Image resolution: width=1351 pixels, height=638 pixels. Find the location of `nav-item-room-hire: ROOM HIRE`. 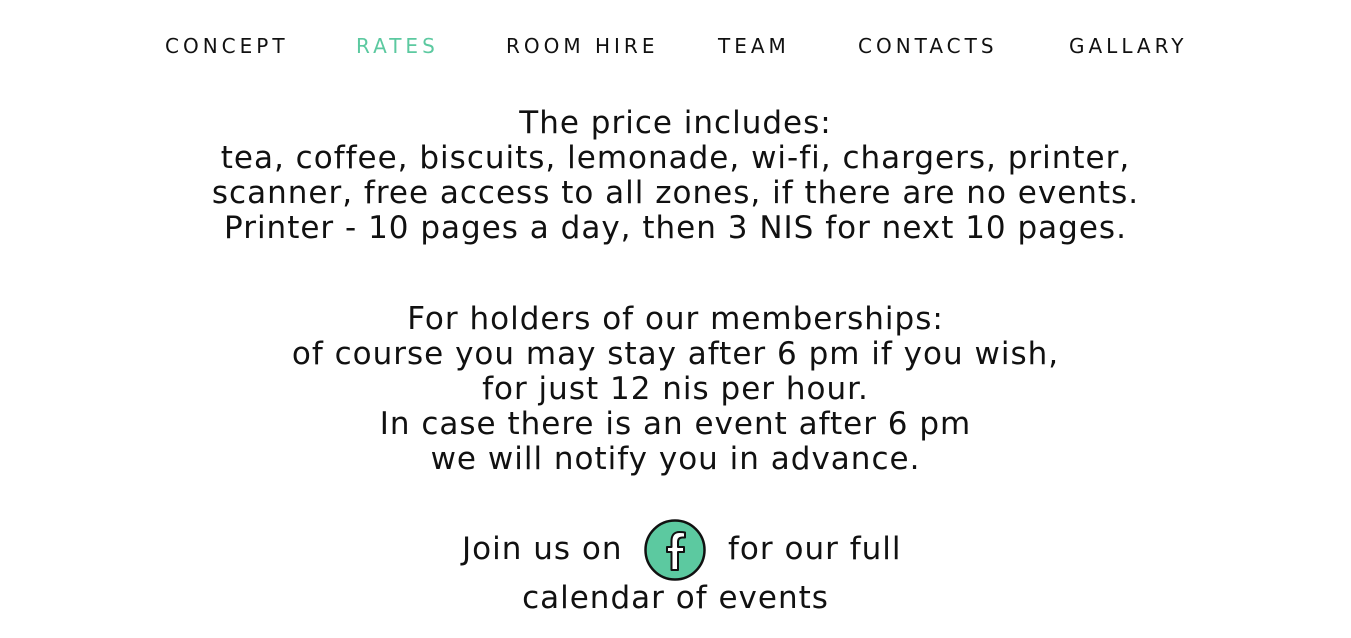

nav-item-room-hire: ROOM HIRE is located at coordinates (582, 46).